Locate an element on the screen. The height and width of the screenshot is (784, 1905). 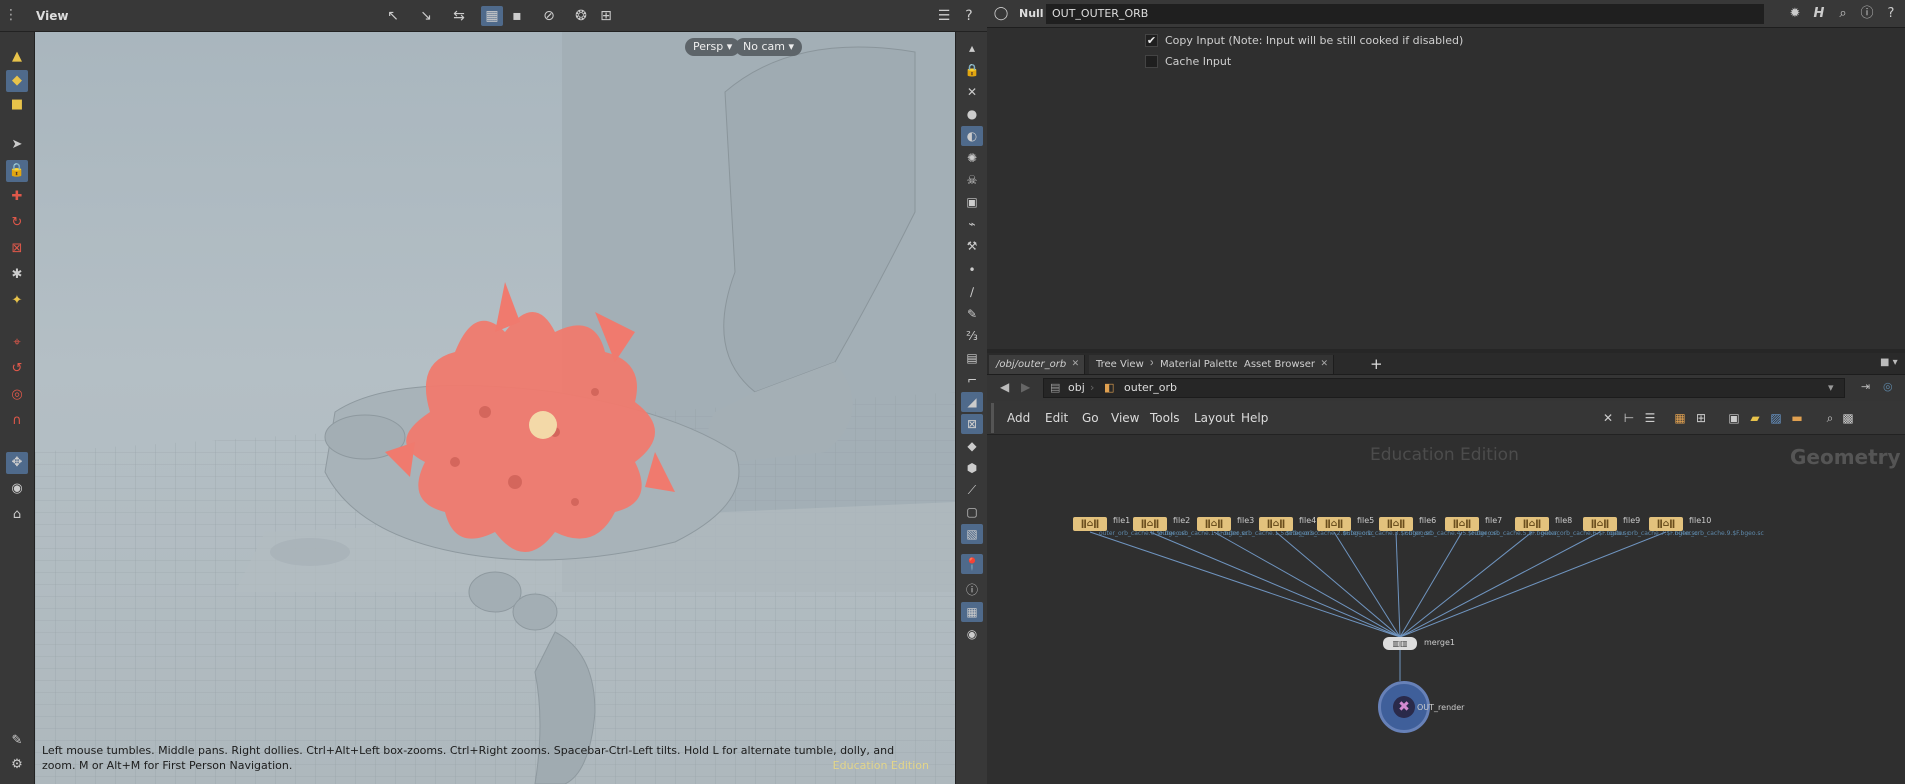
menu-drag-handle is located at coordinates (992, 418).